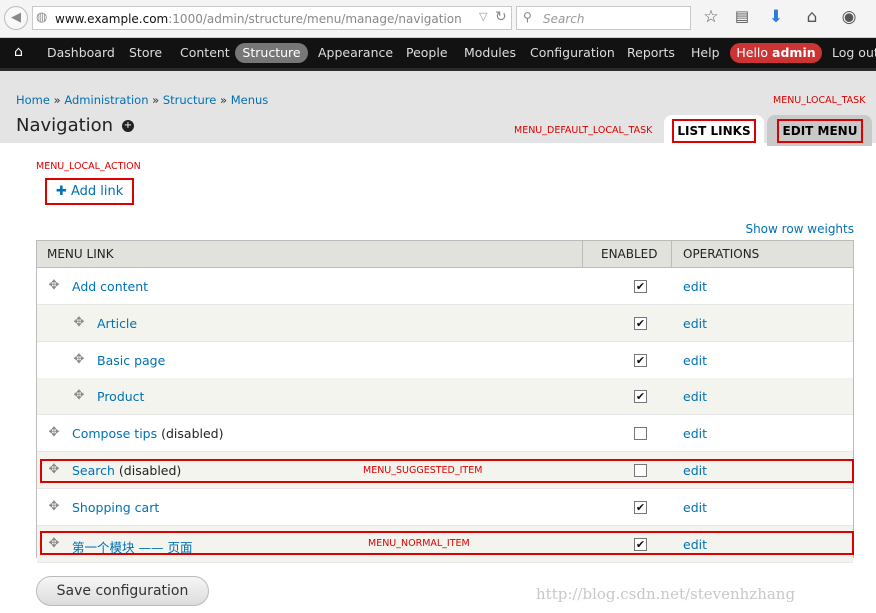 This screenshot has height=613, width=876. Describe the element at coordinates (794, 52) in the screenshot. I see `username: admin` at that location.